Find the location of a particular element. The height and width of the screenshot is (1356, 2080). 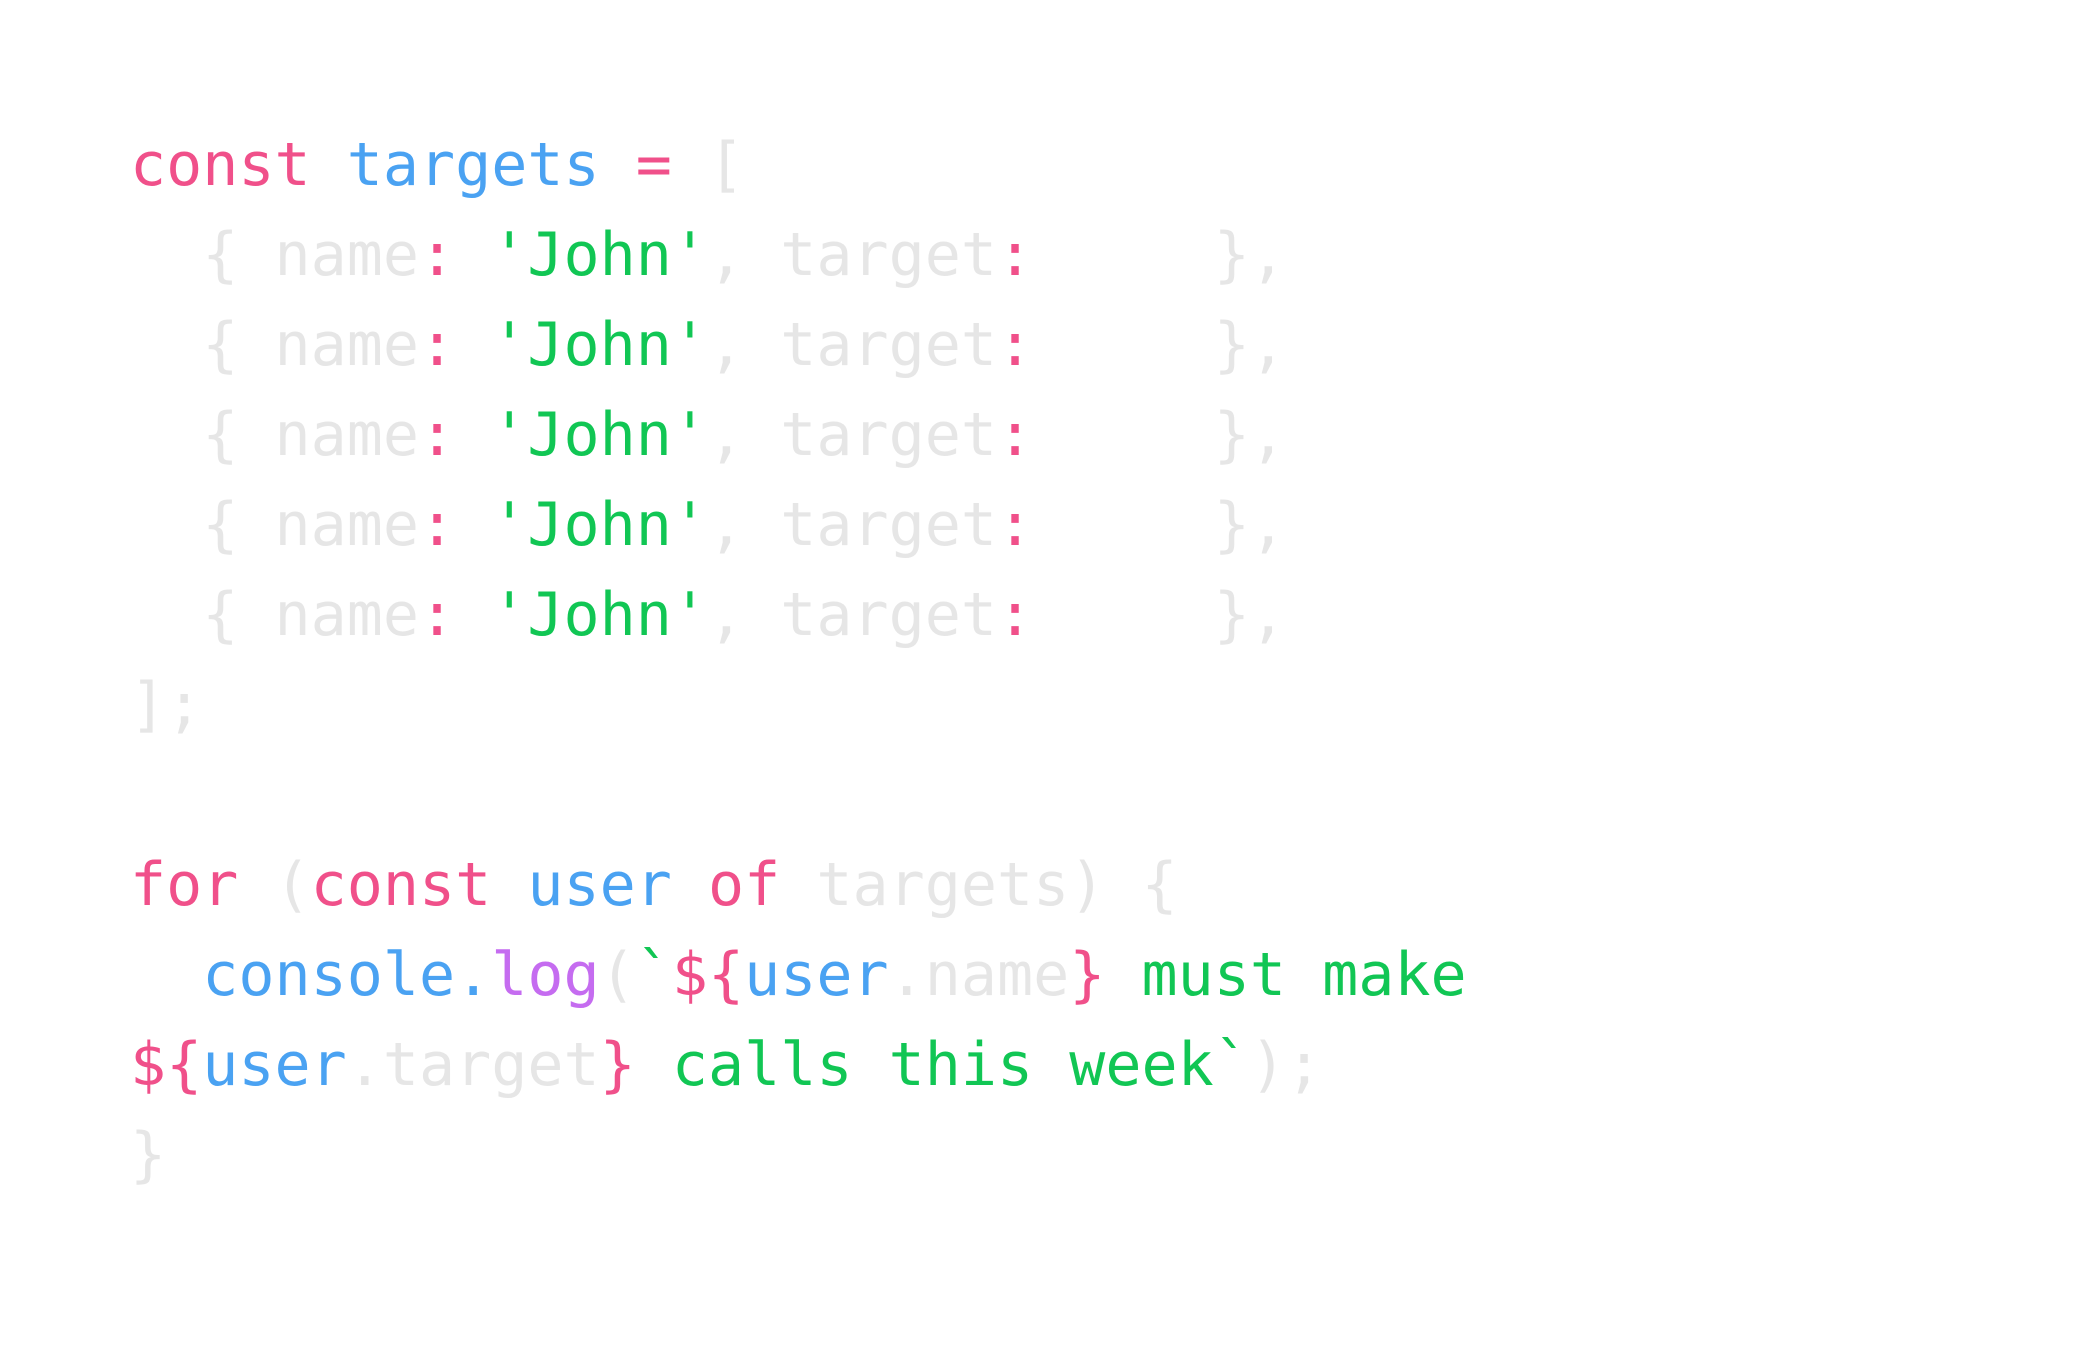

code-token-identifier: console is located at coordinates (329, 975).